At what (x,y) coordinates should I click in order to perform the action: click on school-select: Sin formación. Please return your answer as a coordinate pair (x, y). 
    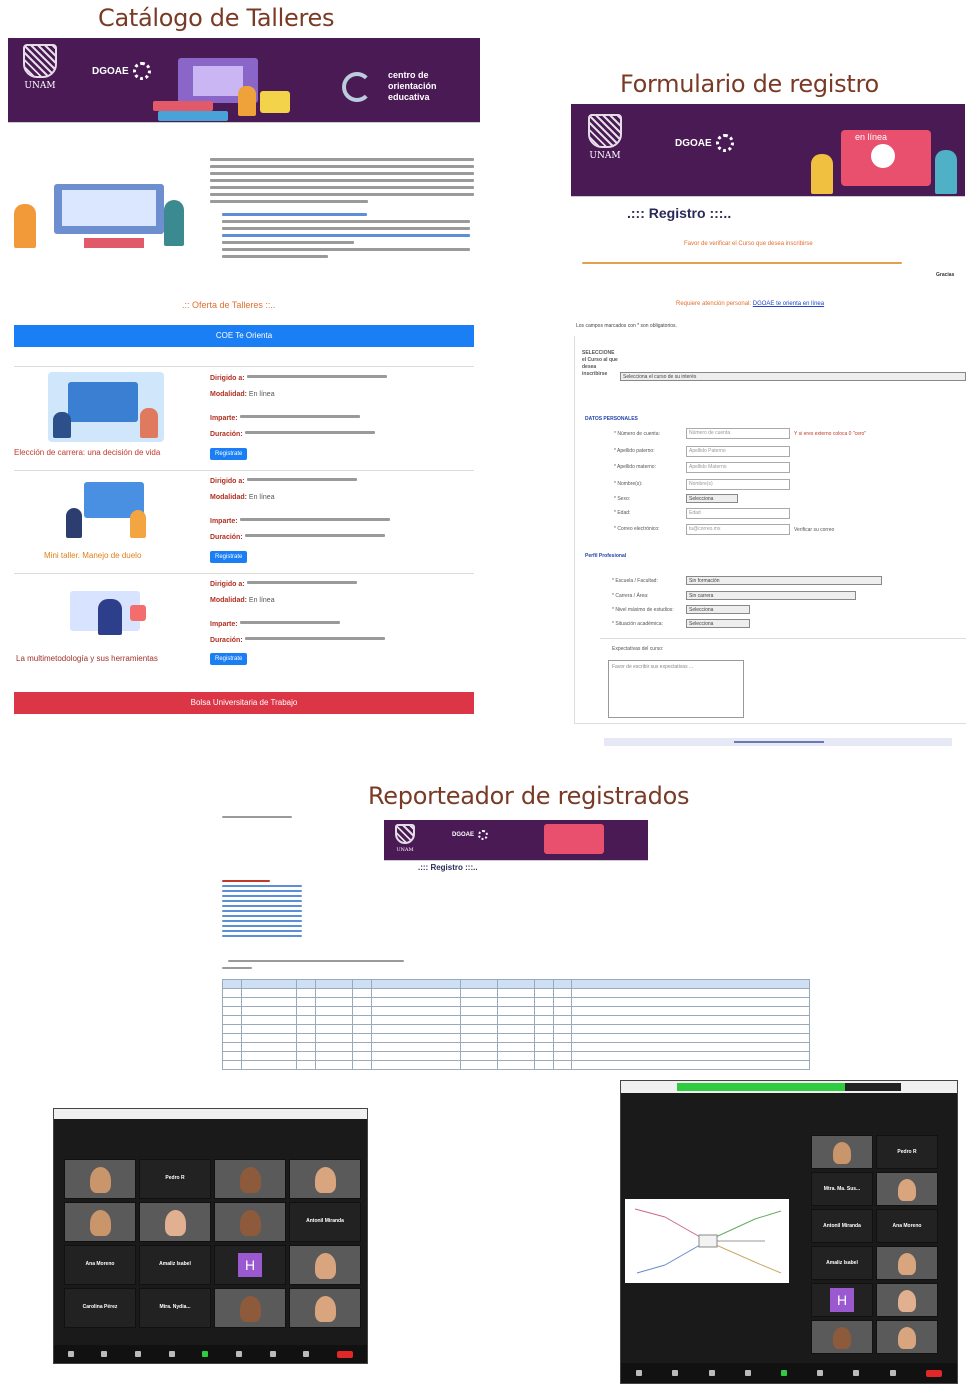
    Looking at the image, I should click on (784, 580).